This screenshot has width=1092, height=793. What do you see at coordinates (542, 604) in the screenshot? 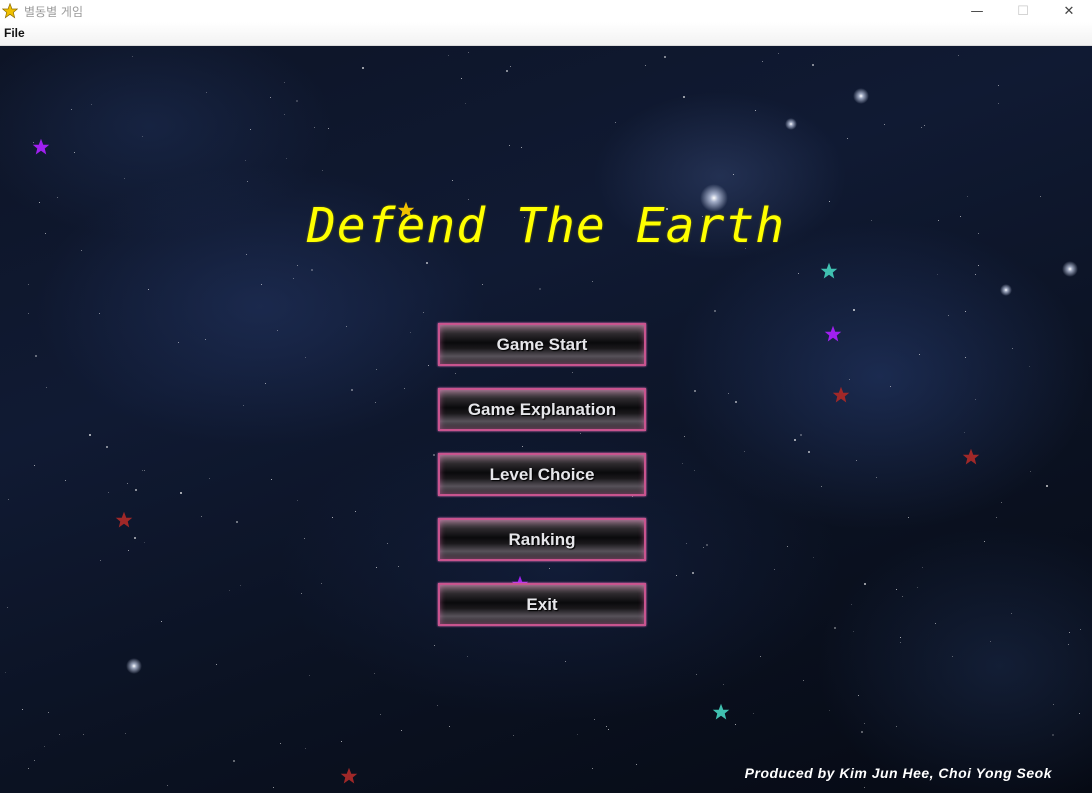
I see `exit-button: Exit` at bounding box center [542, 604].